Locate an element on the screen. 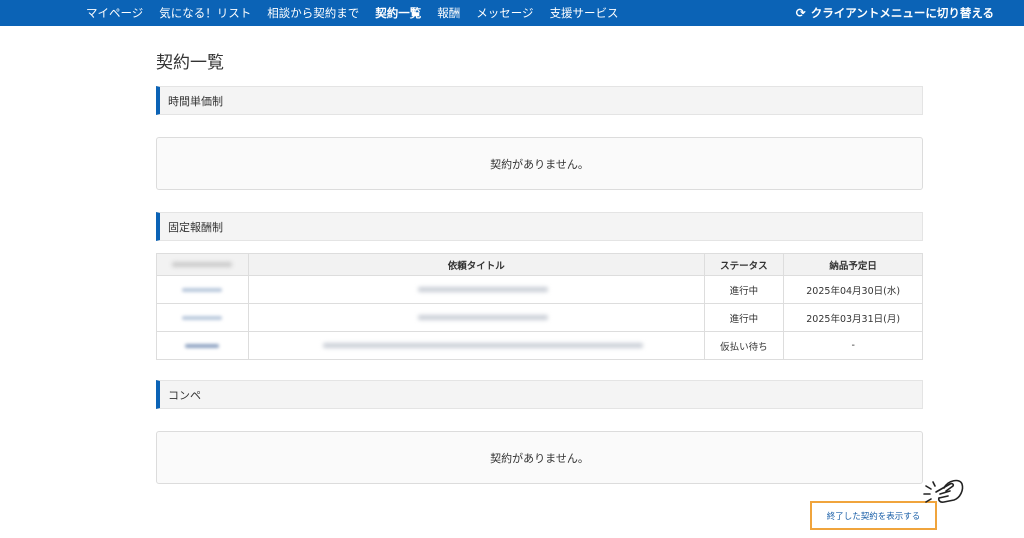 The height and width of the screenshot is (538, 1024). switch-client-menu-label: クライアントメニューに切り替える is located at coordinates (902, 13).